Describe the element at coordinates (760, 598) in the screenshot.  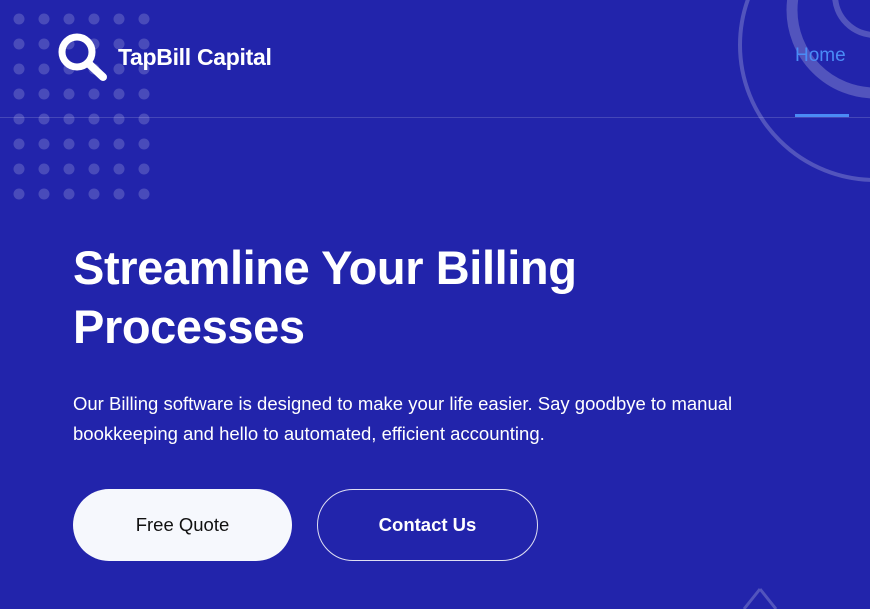
I see `decorative-triangle` at that location.